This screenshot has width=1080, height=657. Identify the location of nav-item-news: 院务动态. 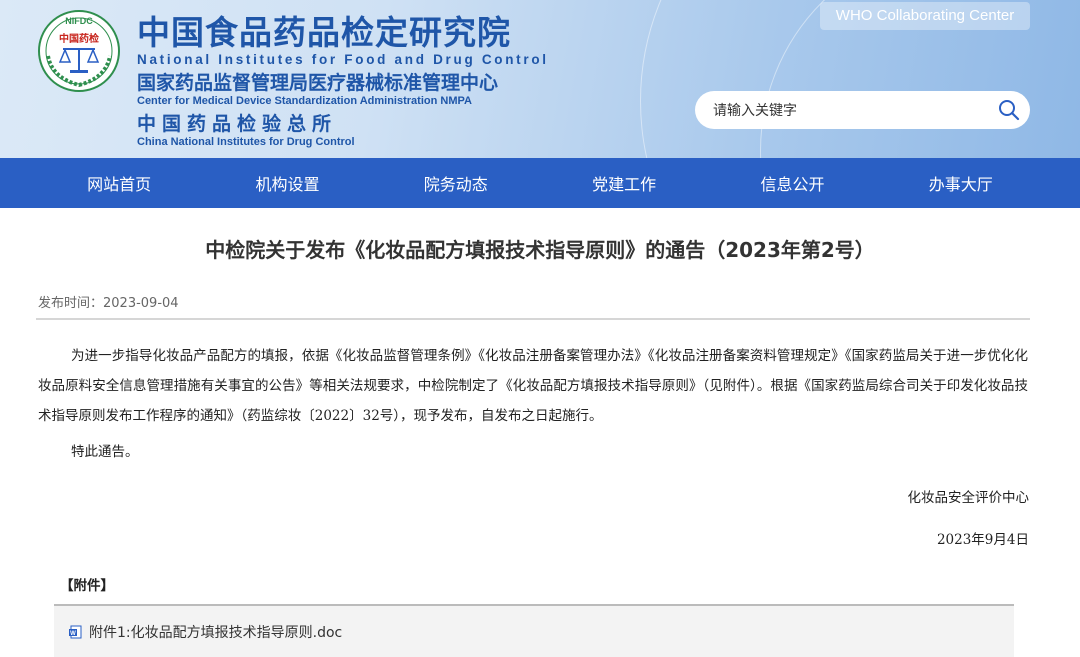
(455, 183).